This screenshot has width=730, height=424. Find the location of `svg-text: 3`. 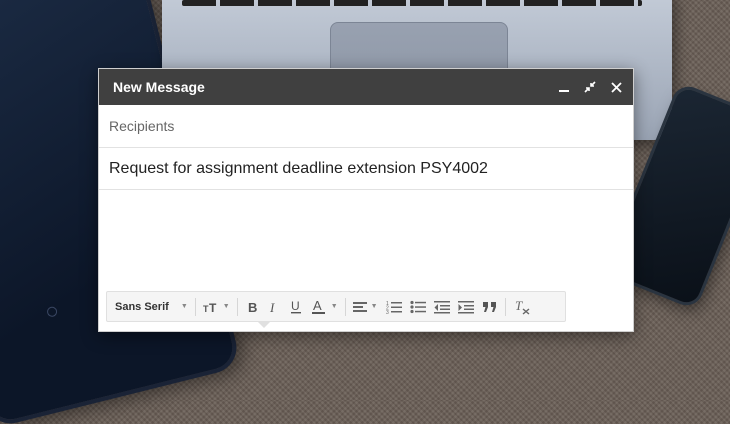

svg-text: 3 is located at coordinates (387, 312).